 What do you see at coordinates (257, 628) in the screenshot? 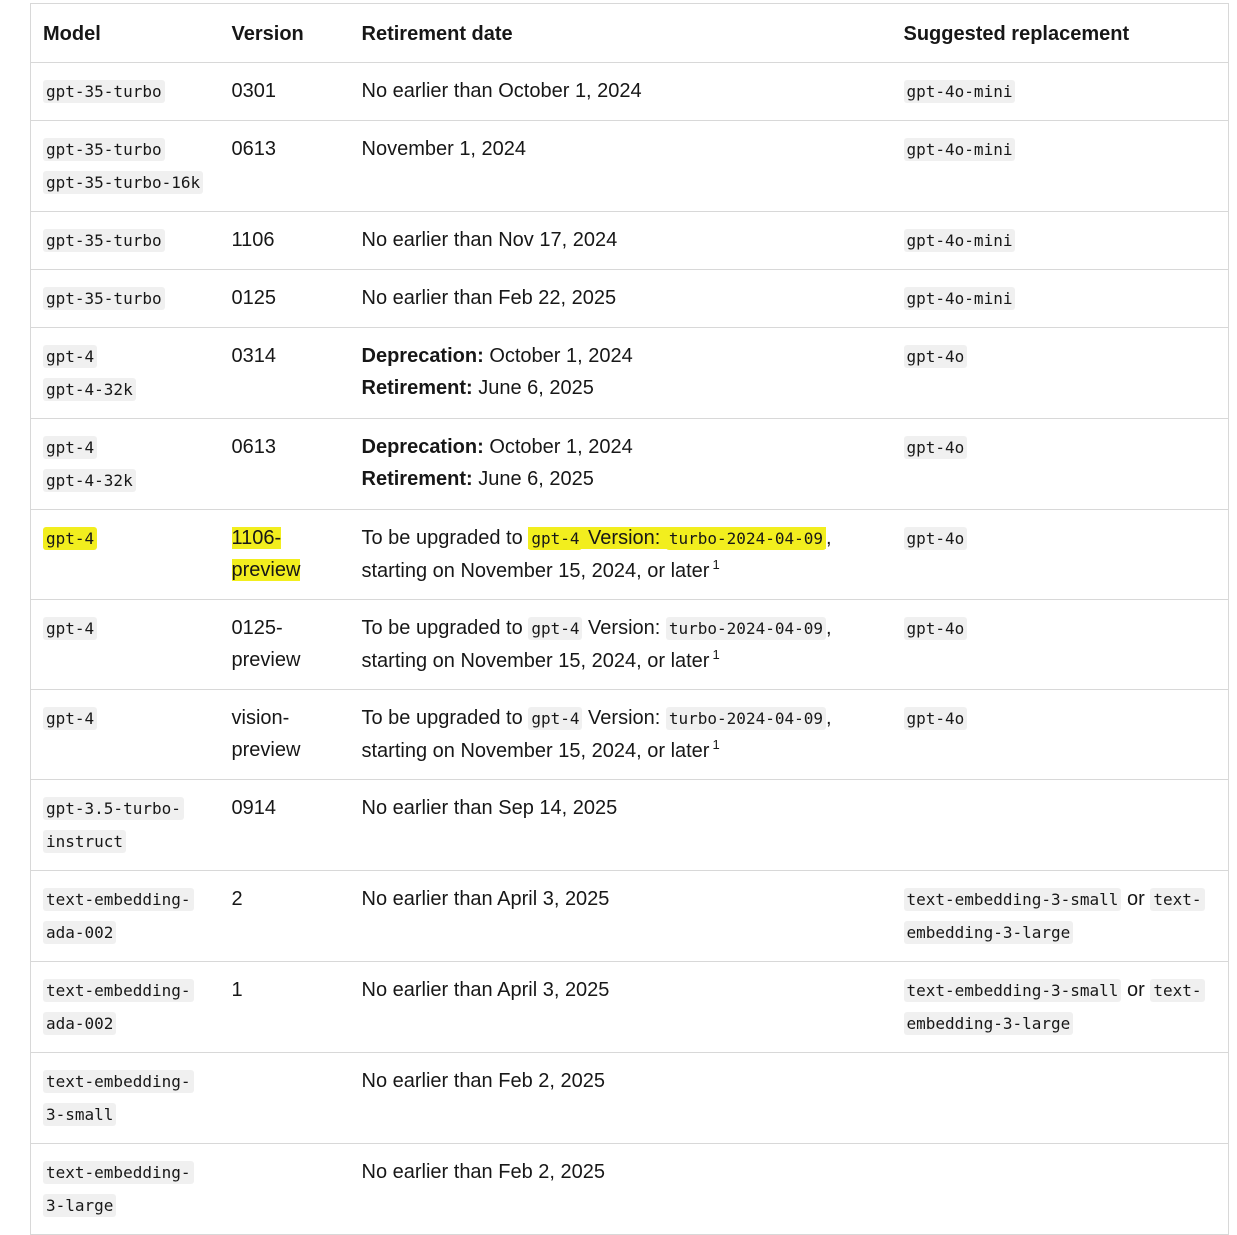
I see `version-line: 0125-` at bounding box center [257, 628].